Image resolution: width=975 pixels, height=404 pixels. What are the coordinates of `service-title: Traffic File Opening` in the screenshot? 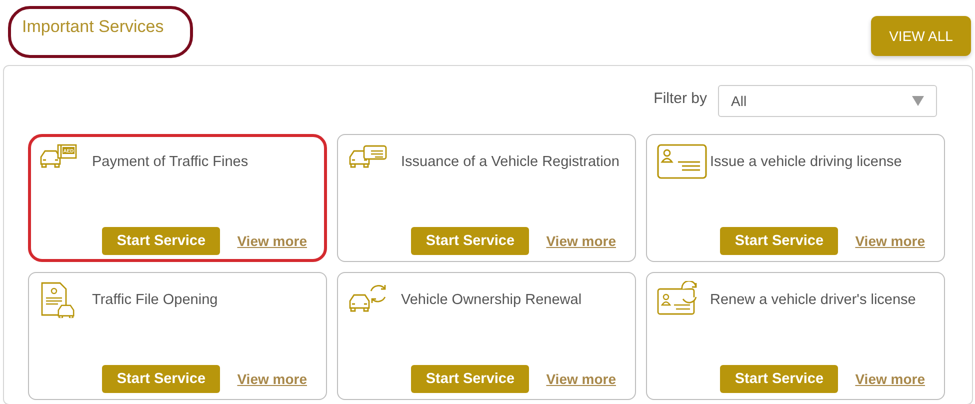 It's located at (155, 300).